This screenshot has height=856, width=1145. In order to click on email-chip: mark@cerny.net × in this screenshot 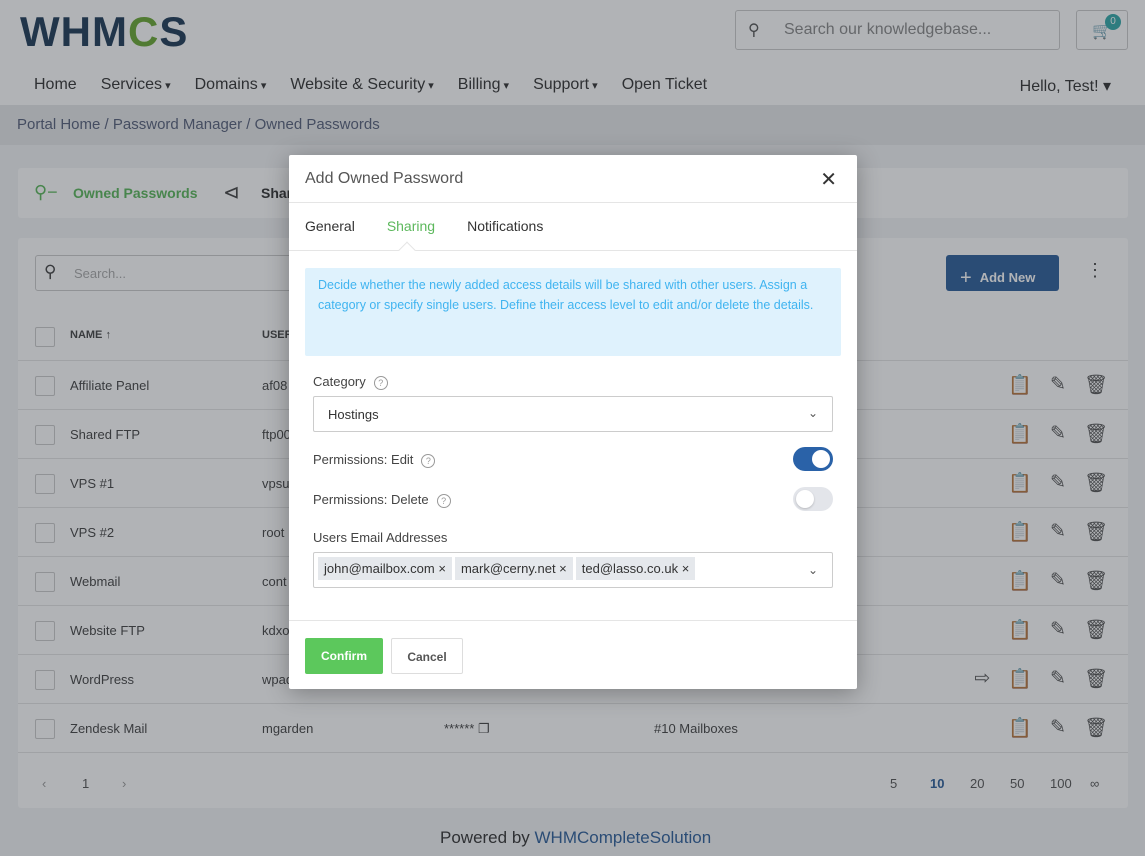, I will do `click(513, 568)`.